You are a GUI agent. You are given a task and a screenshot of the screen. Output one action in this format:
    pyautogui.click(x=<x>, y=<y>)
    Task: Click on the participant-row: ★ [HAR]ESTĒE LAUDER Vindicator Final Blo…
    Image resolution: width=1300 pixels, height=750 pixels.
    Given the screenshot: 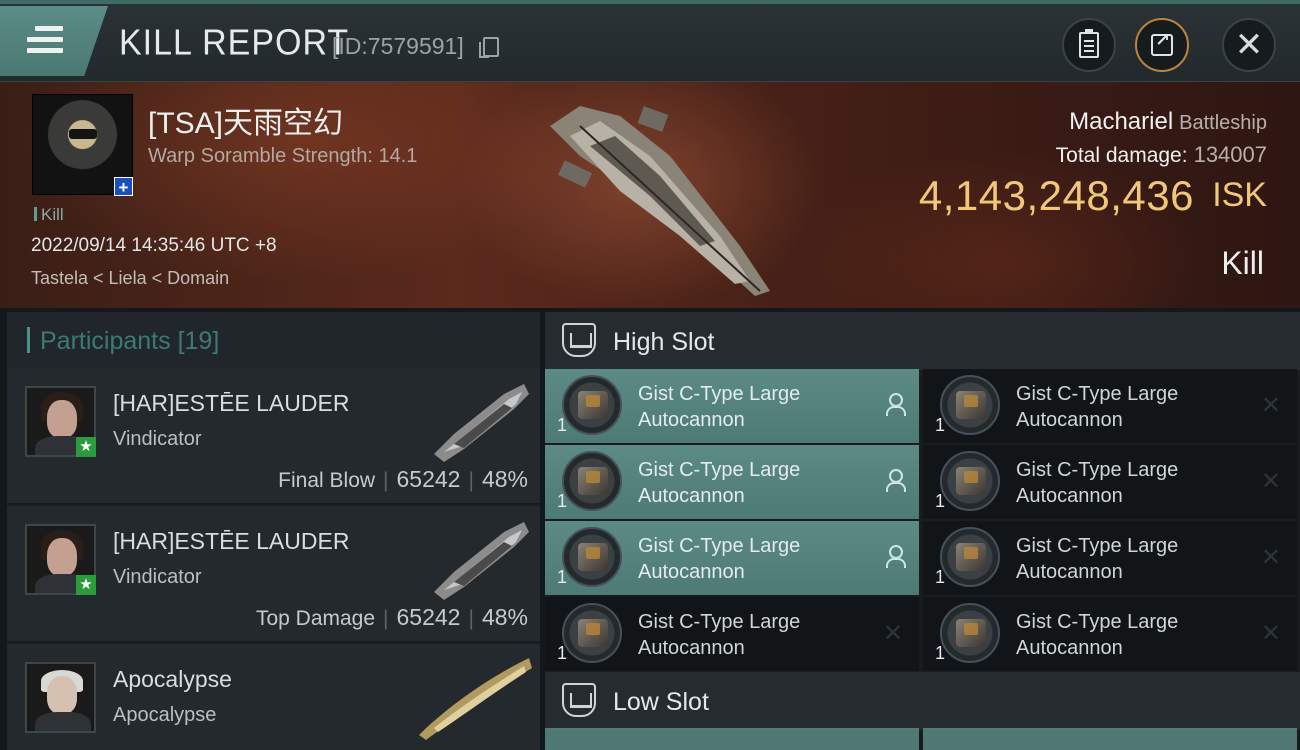 What is the action you would take?
    pyautogui.click(x=273, y=436)
    